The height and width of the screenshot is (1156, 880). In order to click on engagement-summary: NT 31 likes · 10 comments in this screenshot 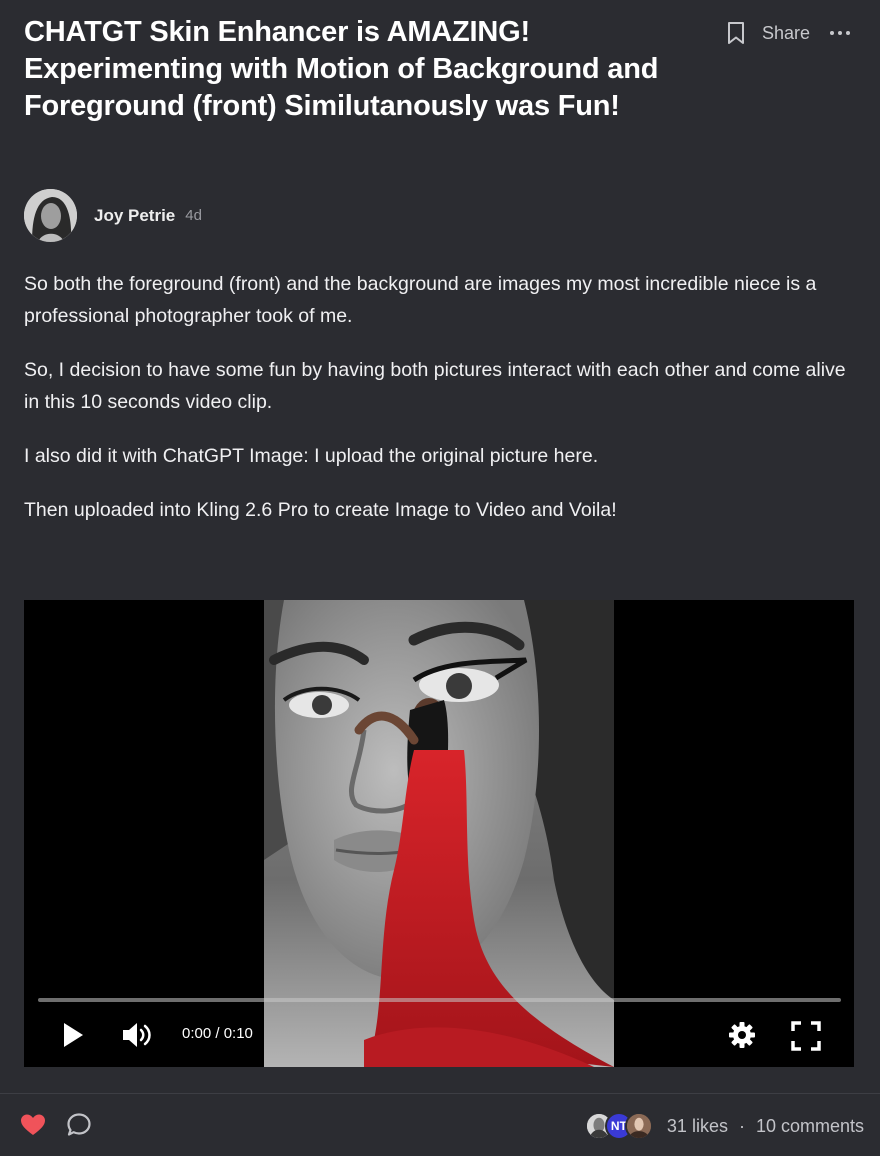, I will do `click(724, 1126)`.